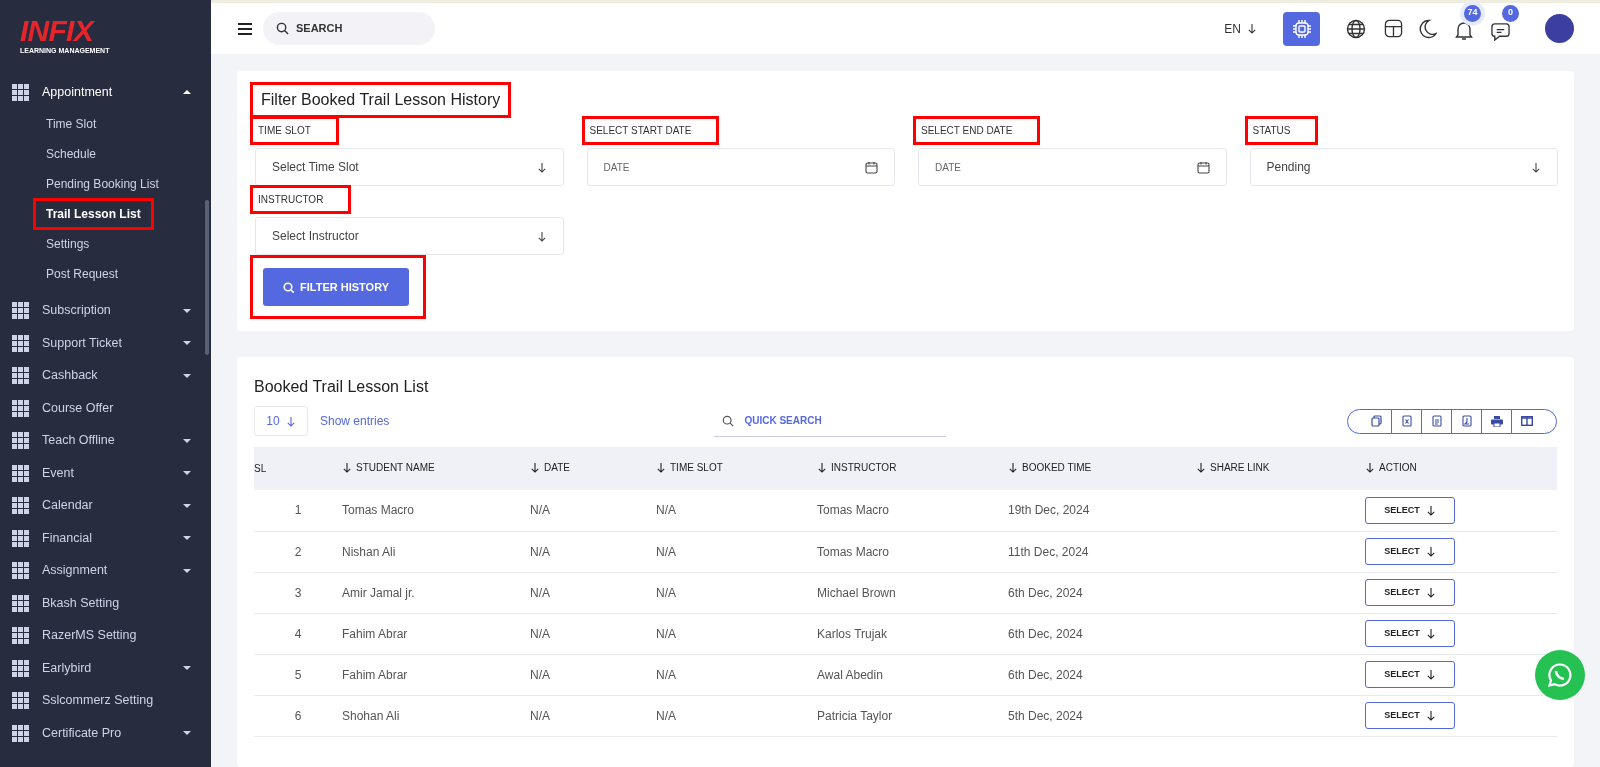  I want to click on sidebar-item: Certificate Pro, so click(105, 733).